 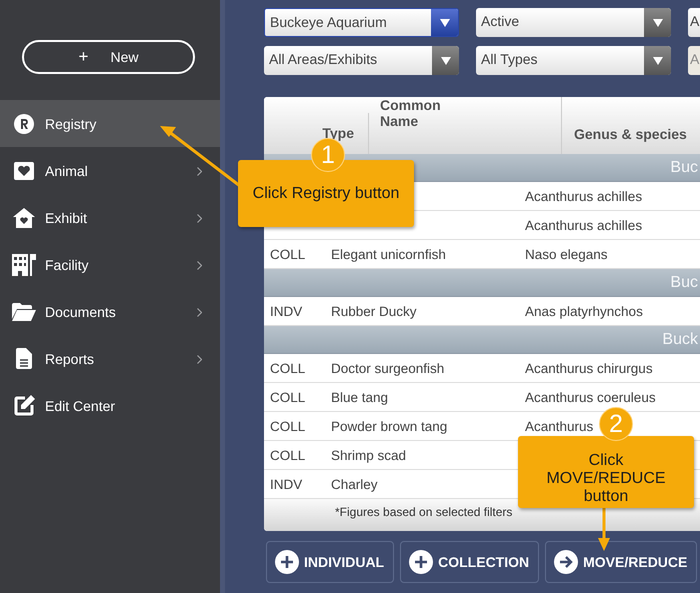 What do you see at coordinates (482, 283) in the screenshot?
I see `group-row: Buc` at bounding box center [482, 283].